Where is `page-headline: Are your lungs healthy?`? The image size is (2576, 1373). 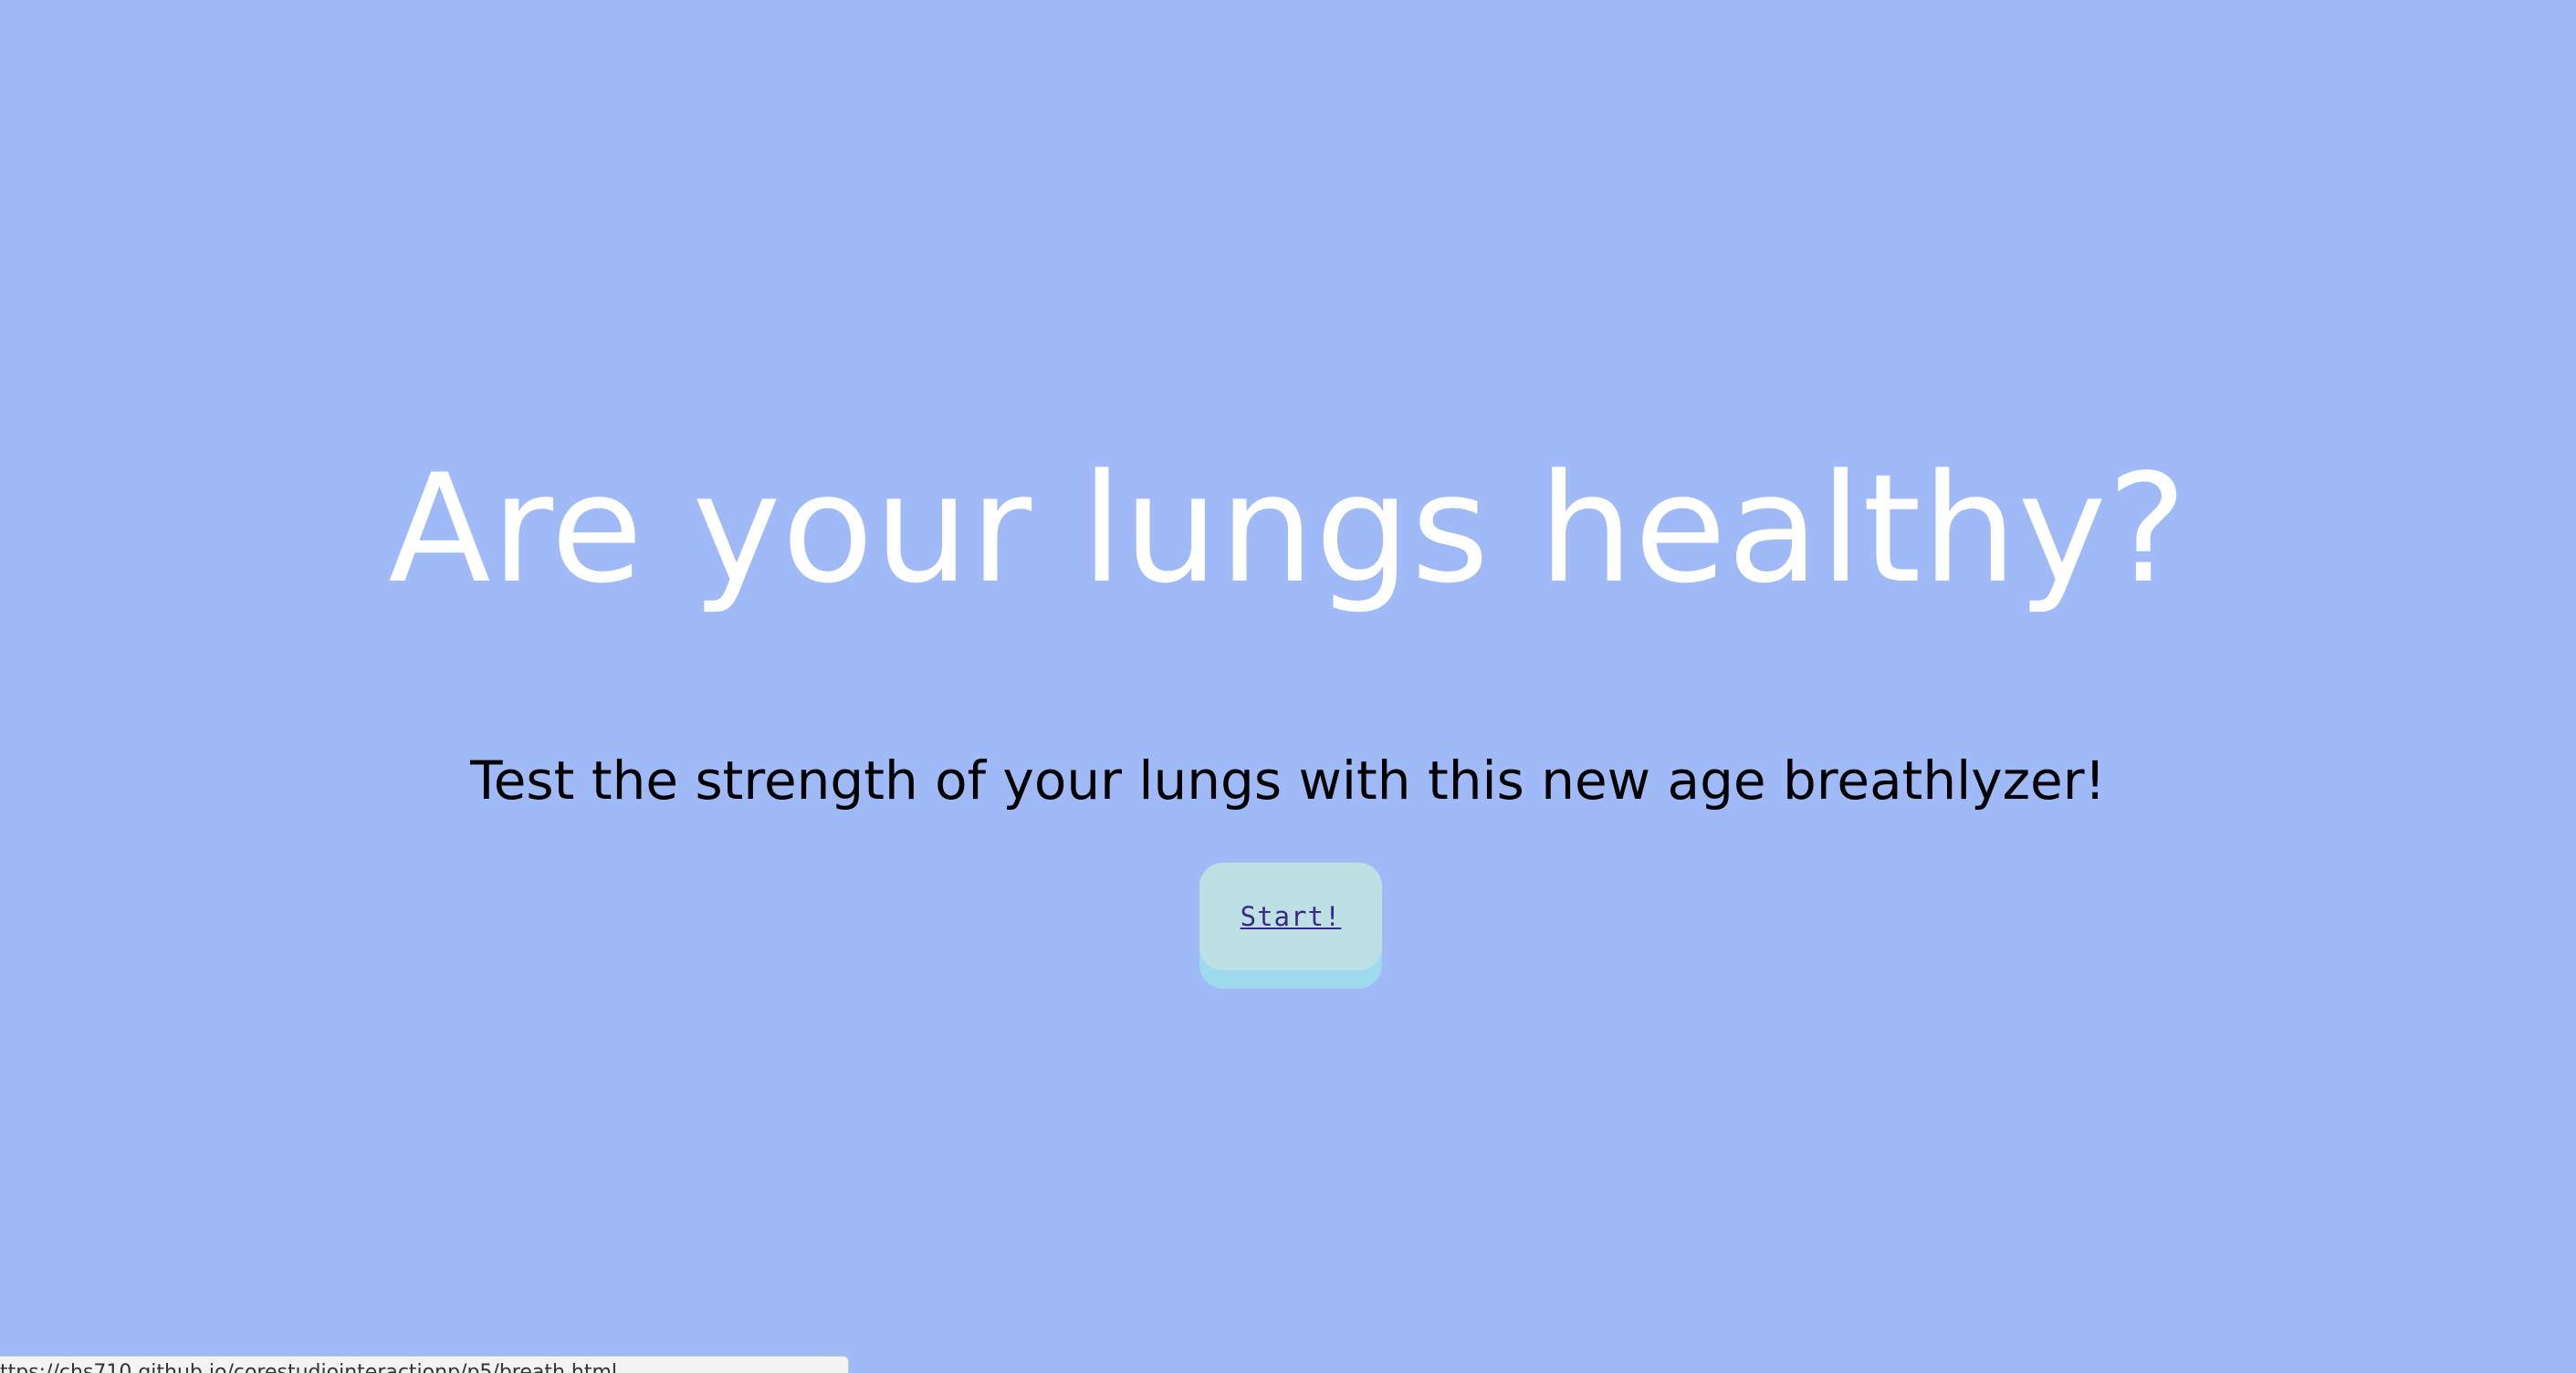
page-headline: Are your lungs healthy? is located at coordinates (1288, 529).